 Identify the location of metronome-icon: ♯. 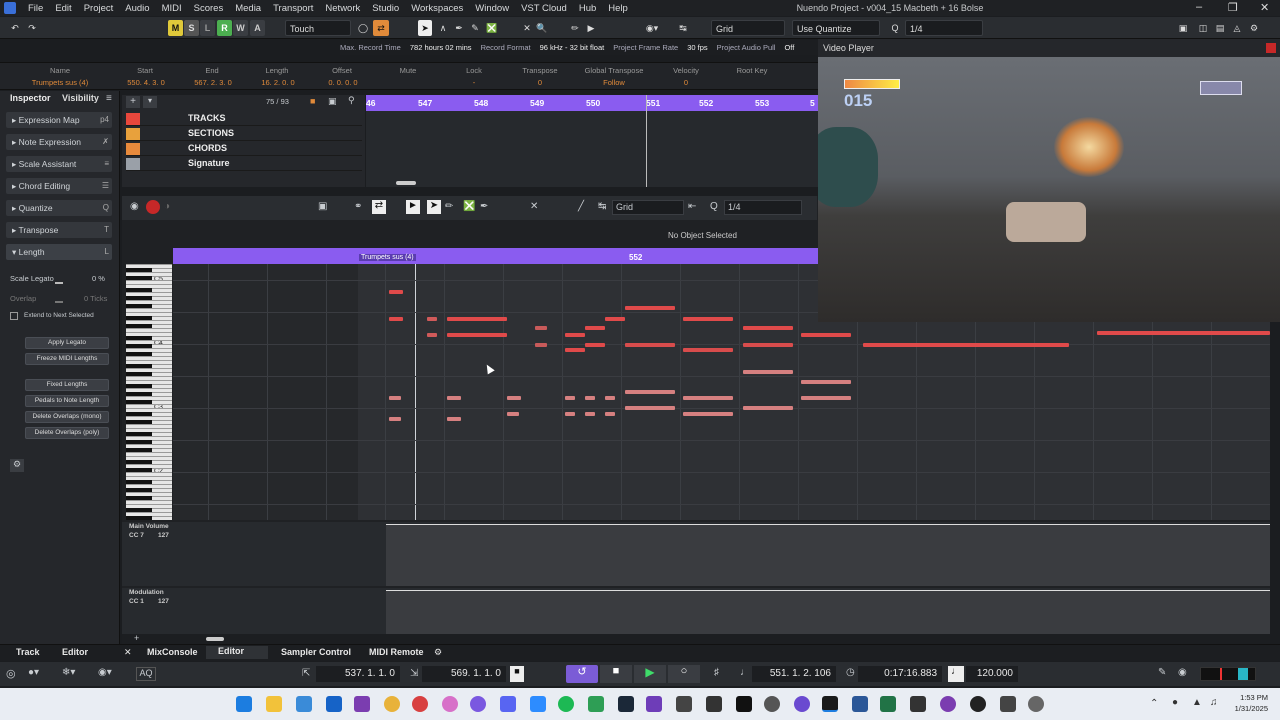
(716, 672).